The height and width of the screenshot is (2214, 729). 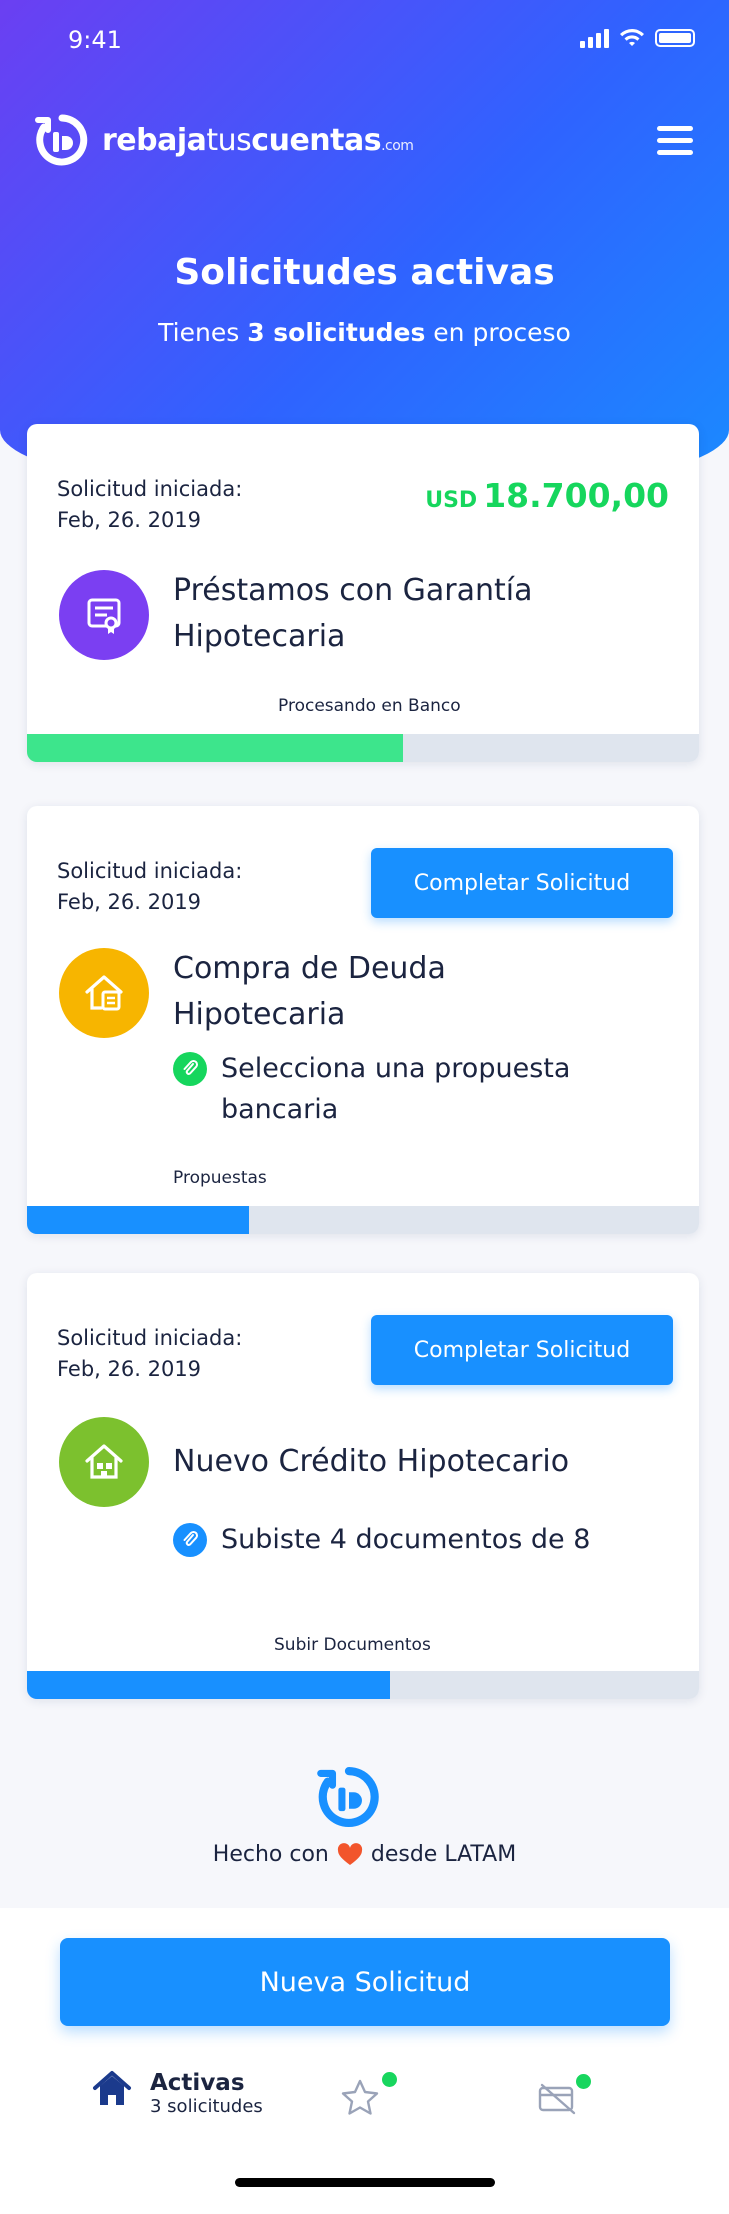 I want to click on tab-activas-label: Activas, so click(x=197, y=2083).